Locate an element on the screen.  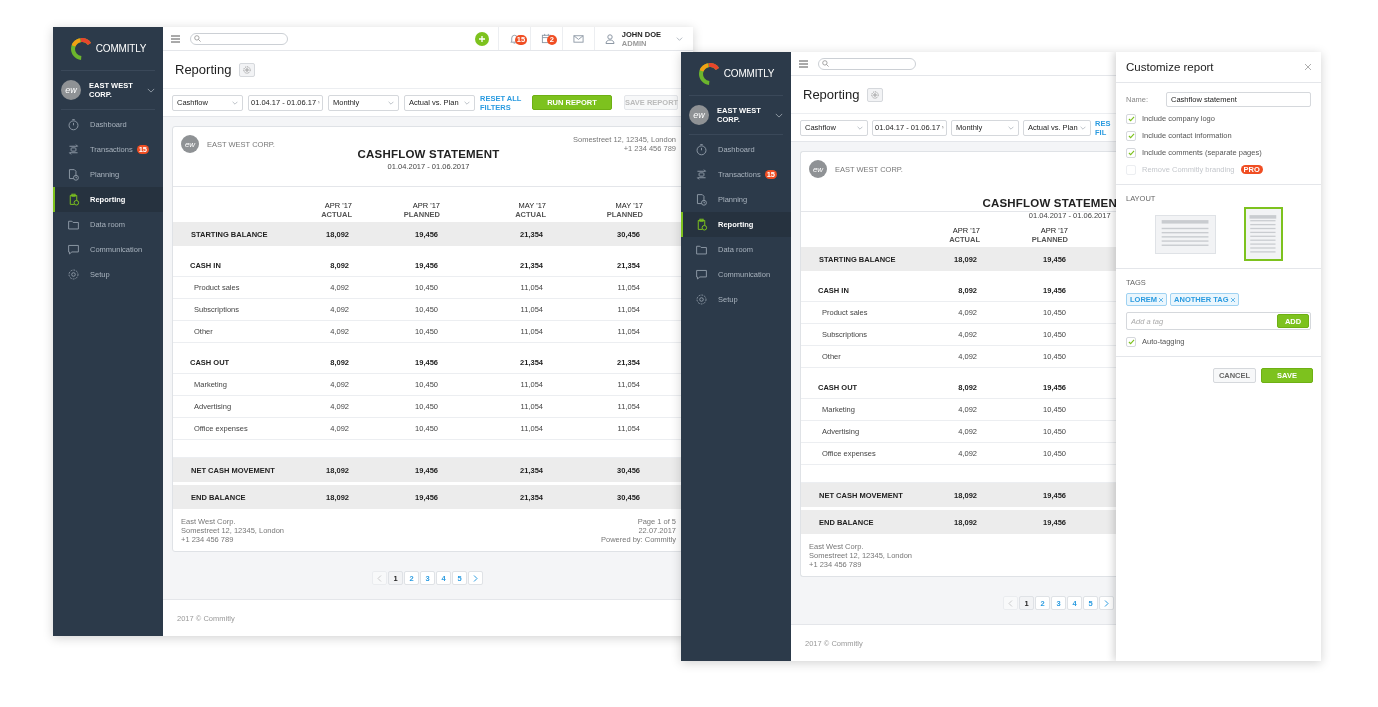
close-icon is located at coordinates (1308, 67).